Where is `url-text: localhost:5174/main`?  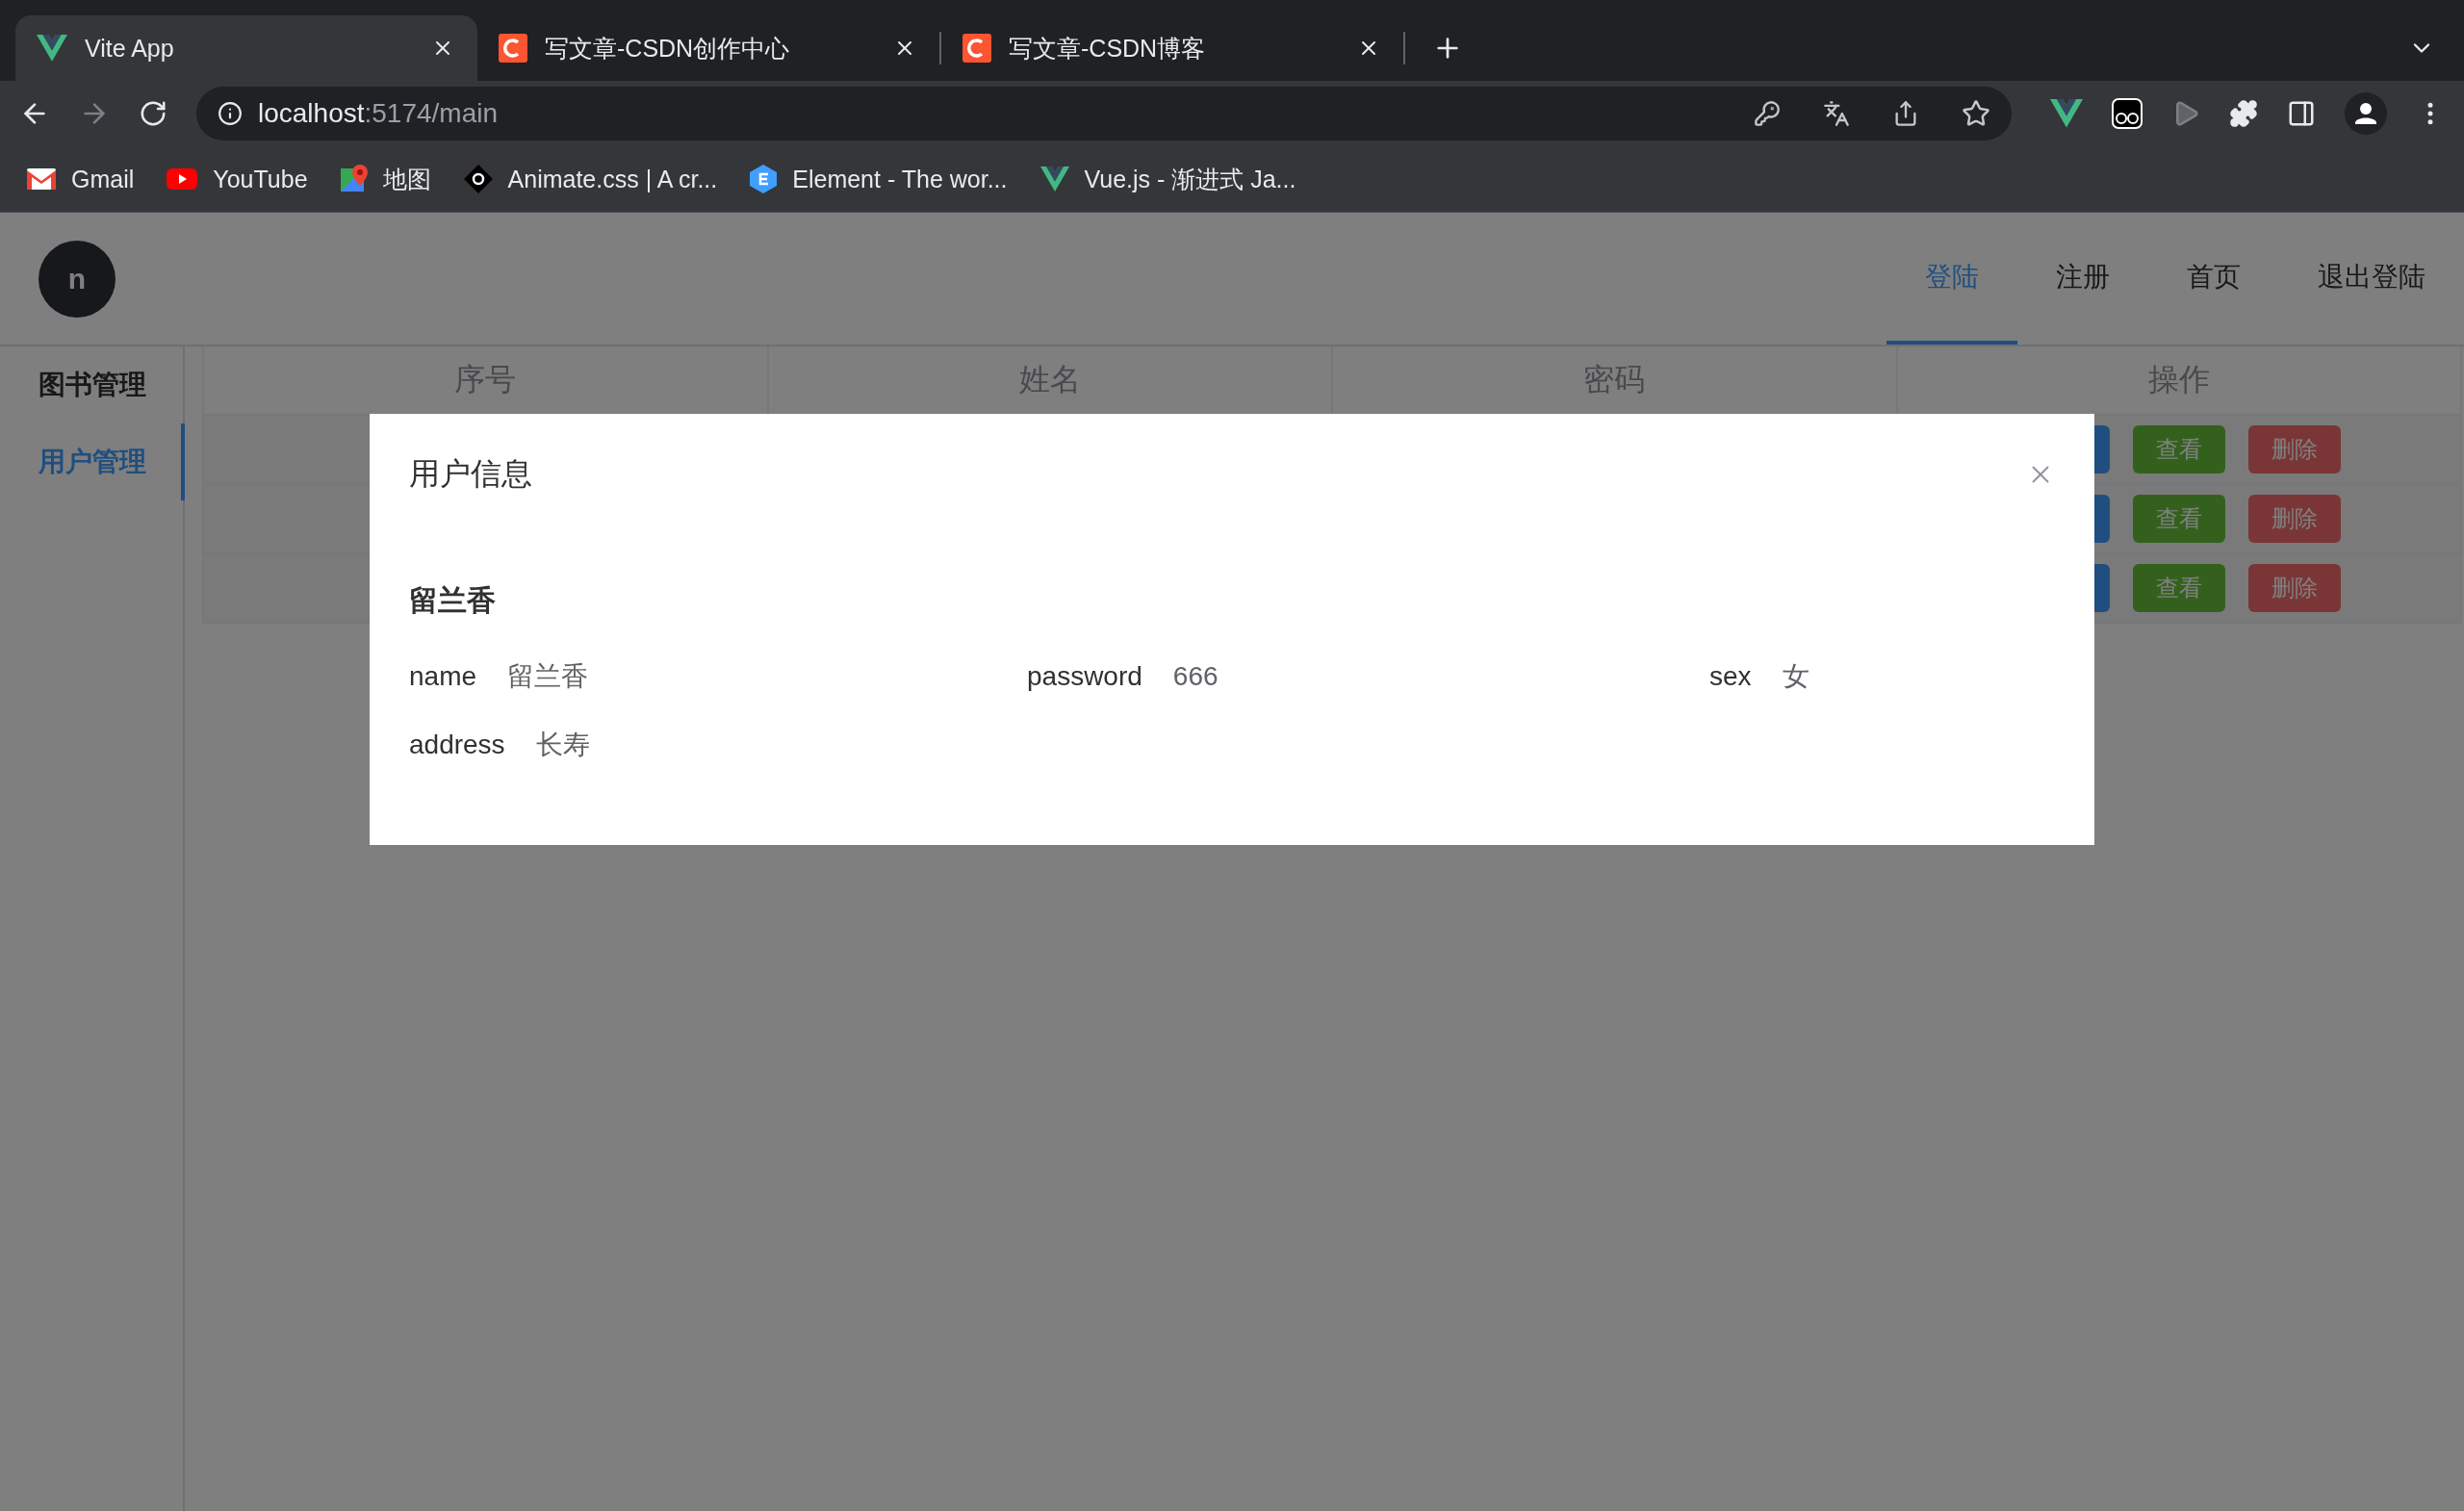 url-text: localhost:5174/main is located at coordinates (379, 113).